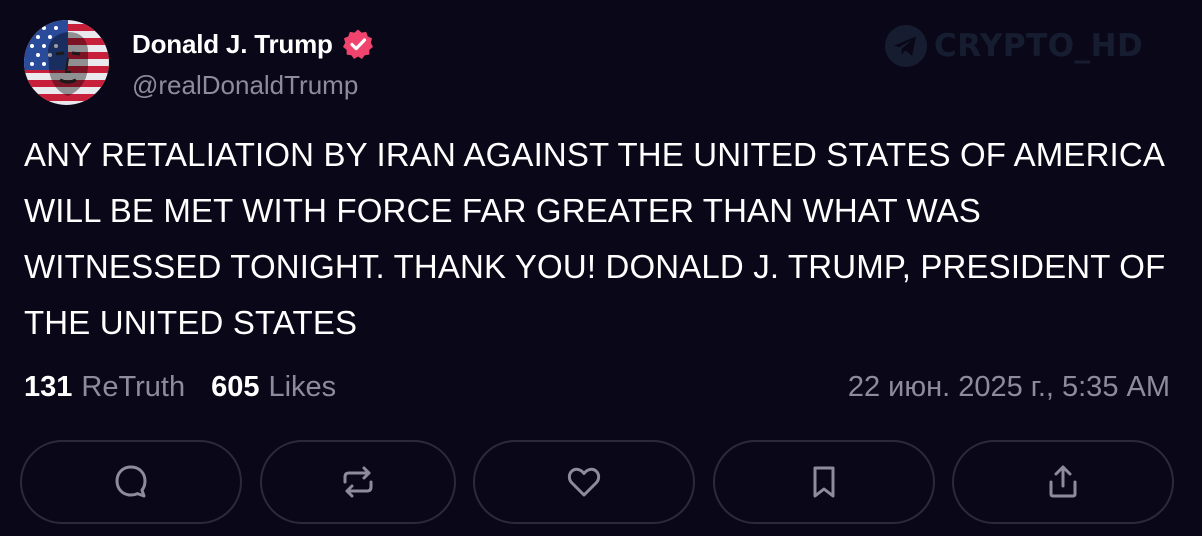 This screenshot has height=536, width=1202. I want to click on watermark-text: CRYPTO_HD, so click(1039, 46).